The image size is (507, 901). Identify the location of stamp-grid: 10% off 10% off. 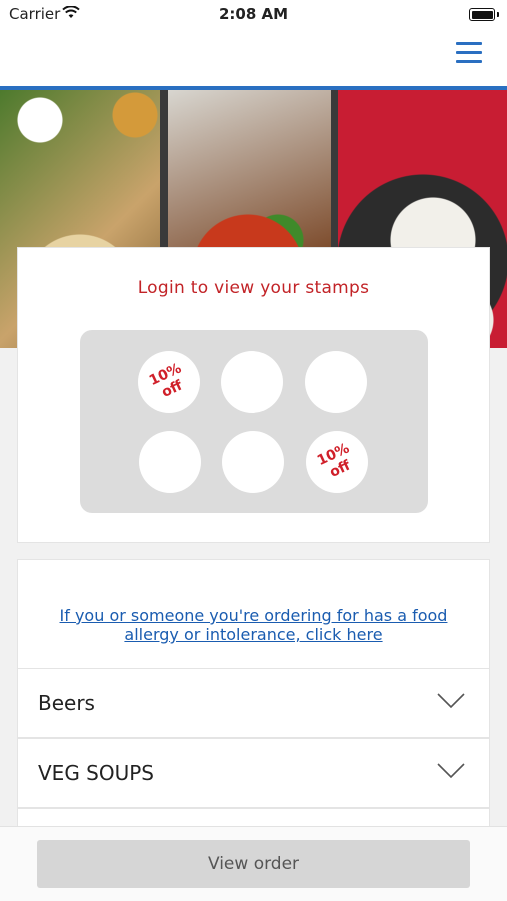
(254, 421).